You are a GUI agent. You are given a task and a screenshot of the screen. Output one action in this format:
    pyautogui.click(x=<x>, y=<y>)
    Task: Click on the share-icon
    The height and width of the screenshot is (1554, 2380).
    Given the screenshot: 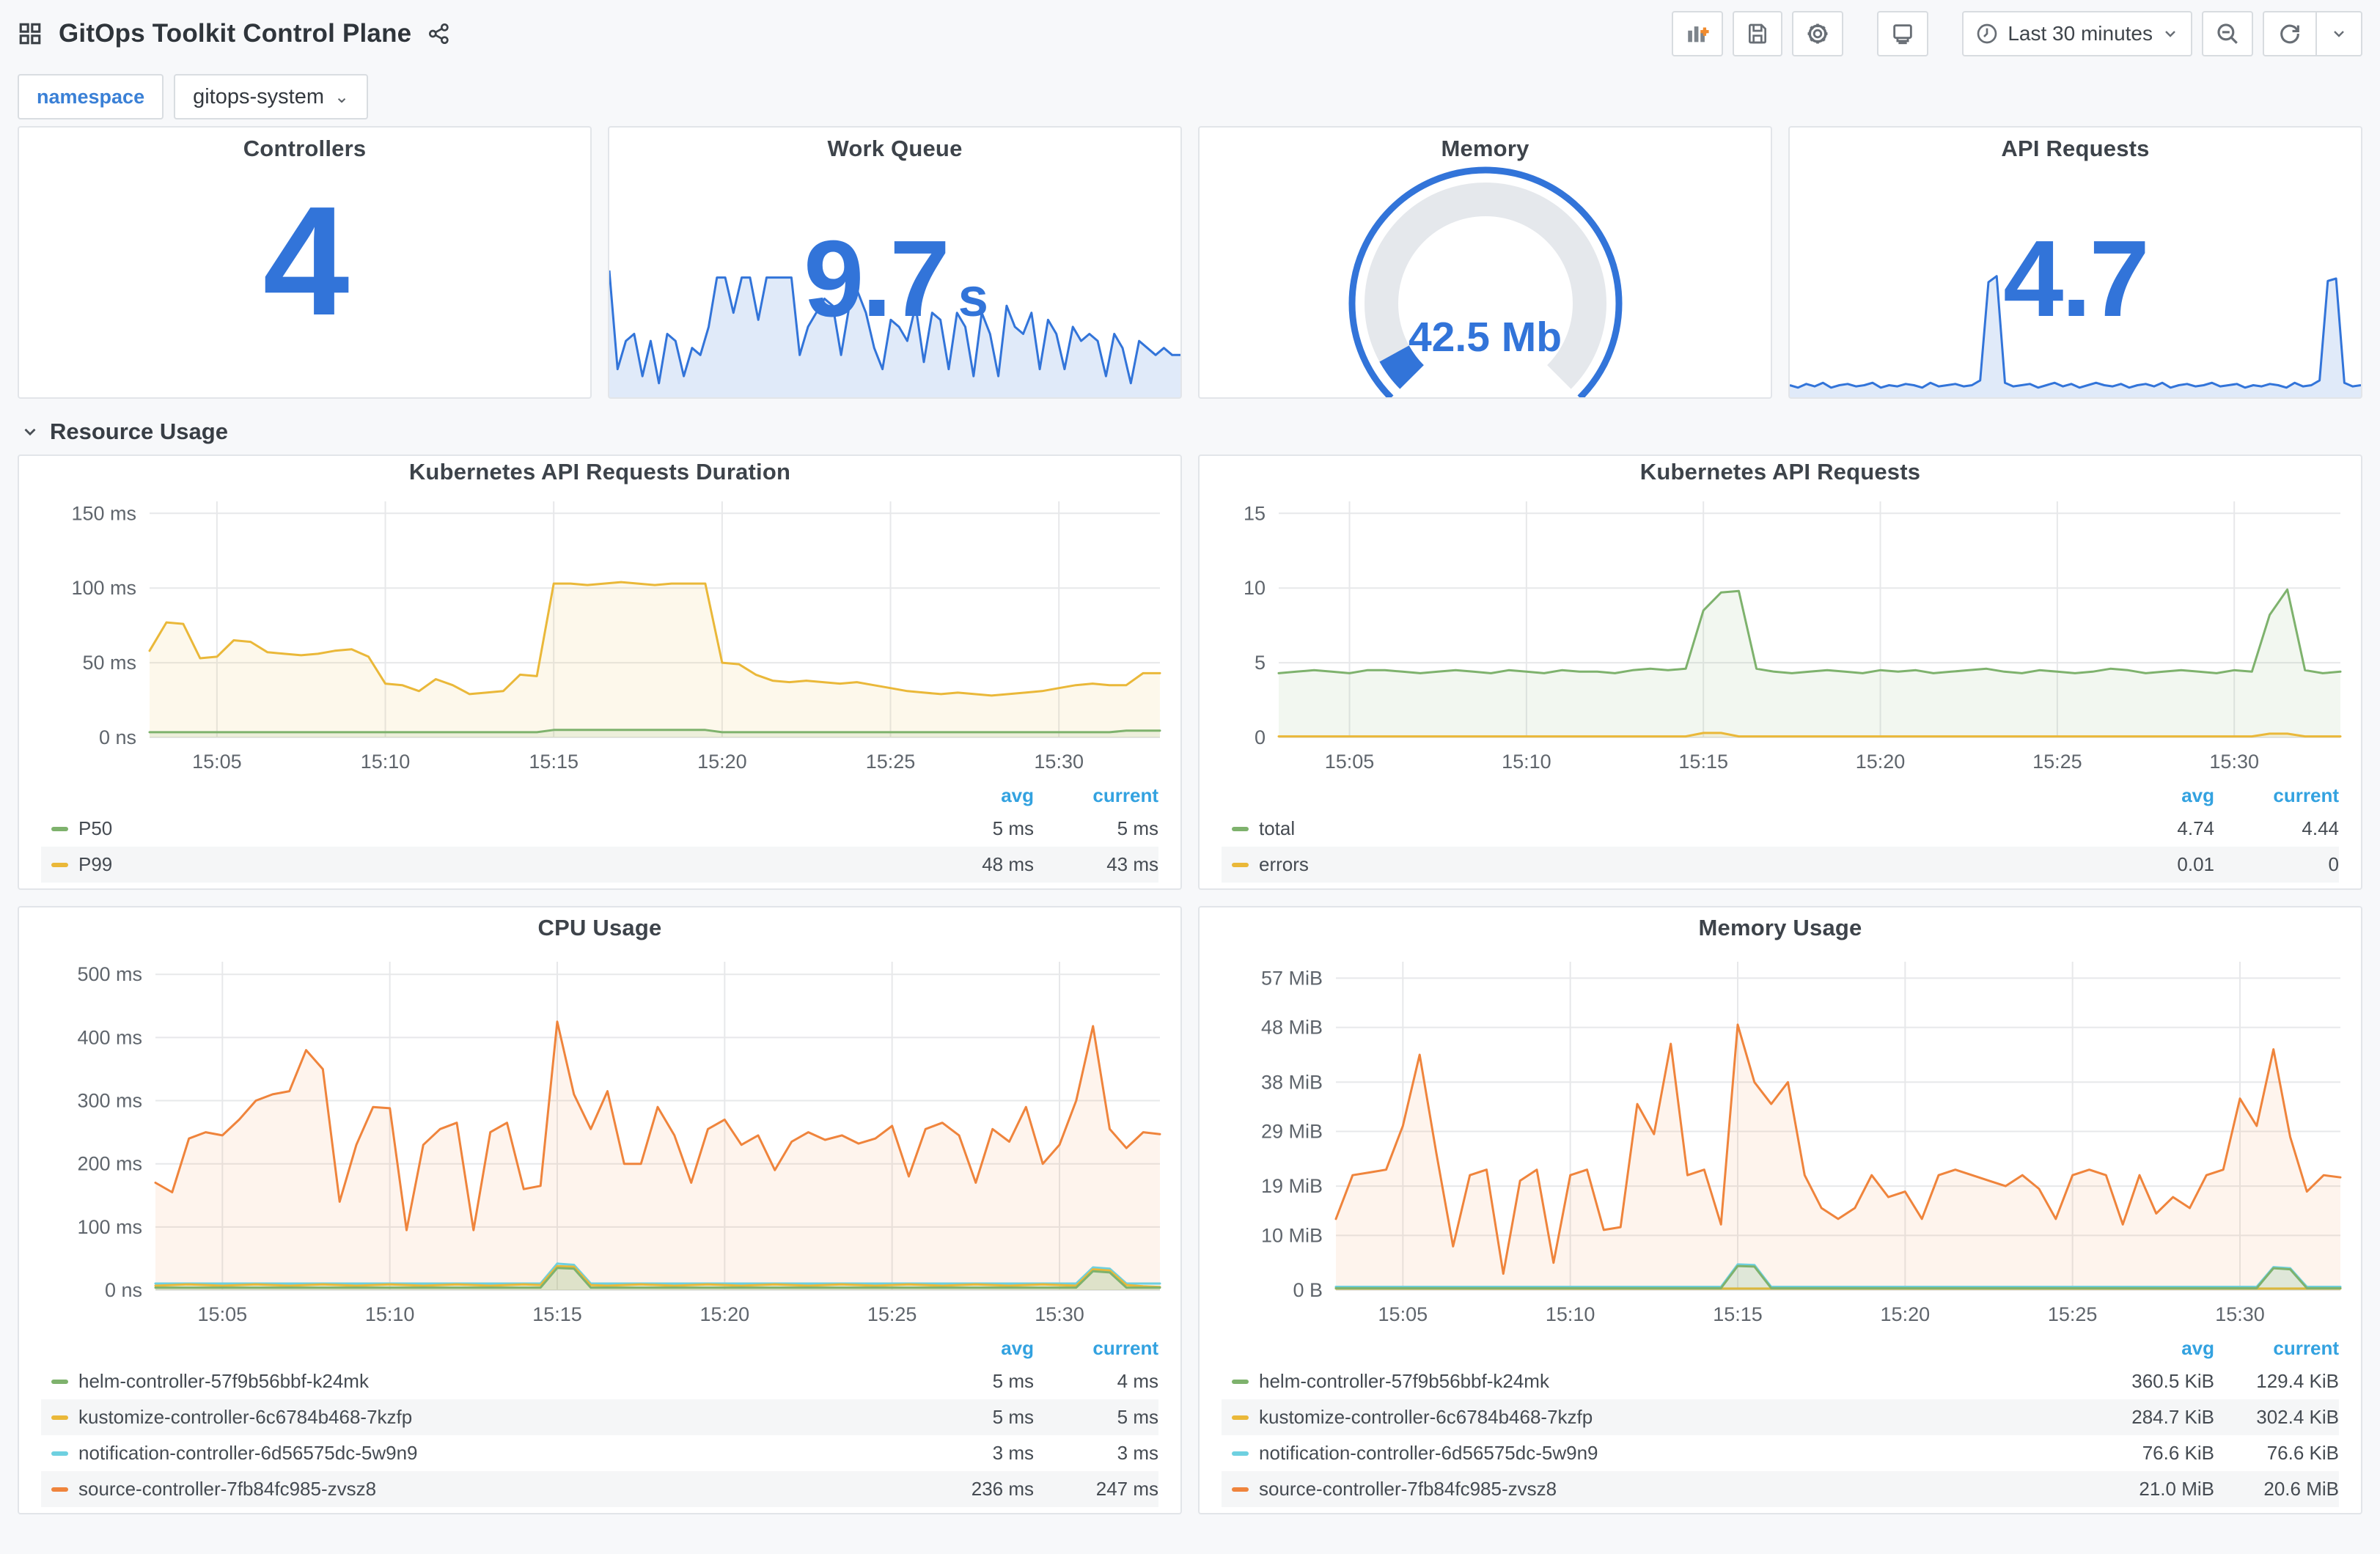 What is the action you would take?
    pyautogui.click(x=439, y=33)
    